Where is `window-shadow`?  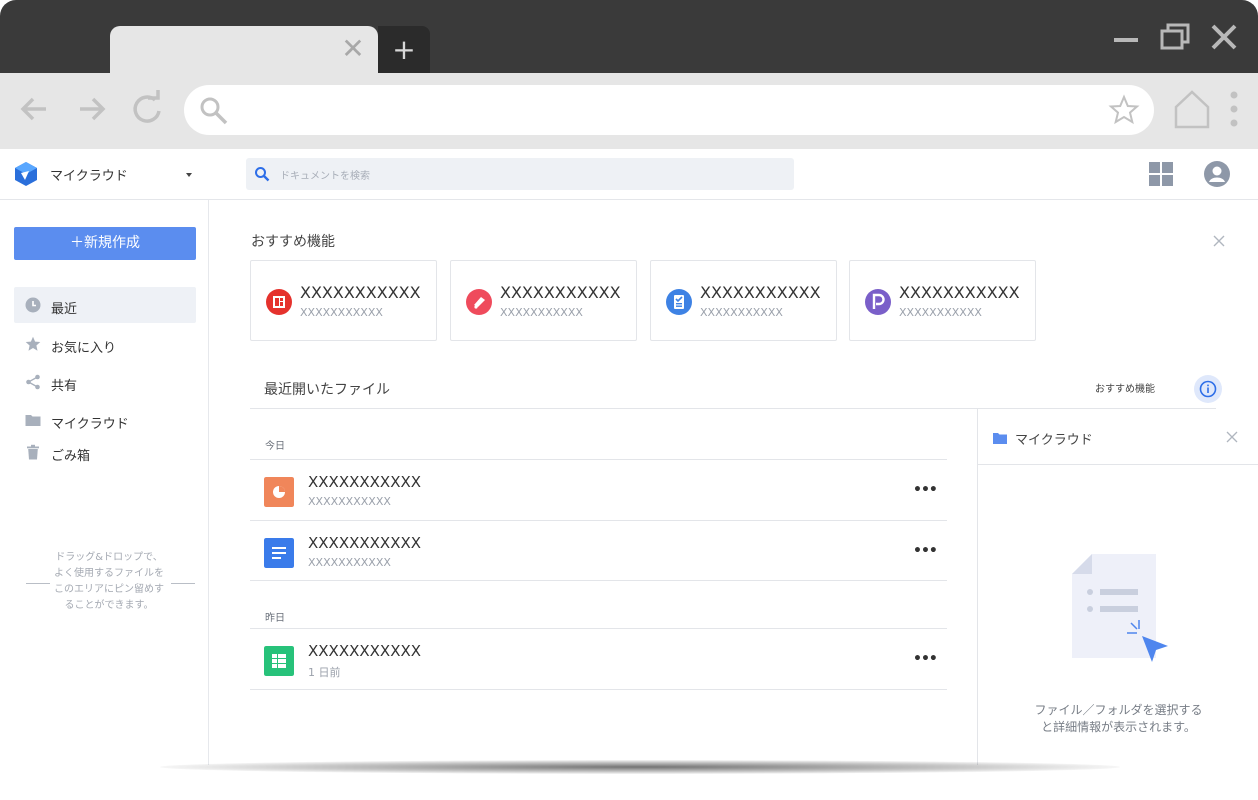 window-shadow is located at coordinates (640, 767).